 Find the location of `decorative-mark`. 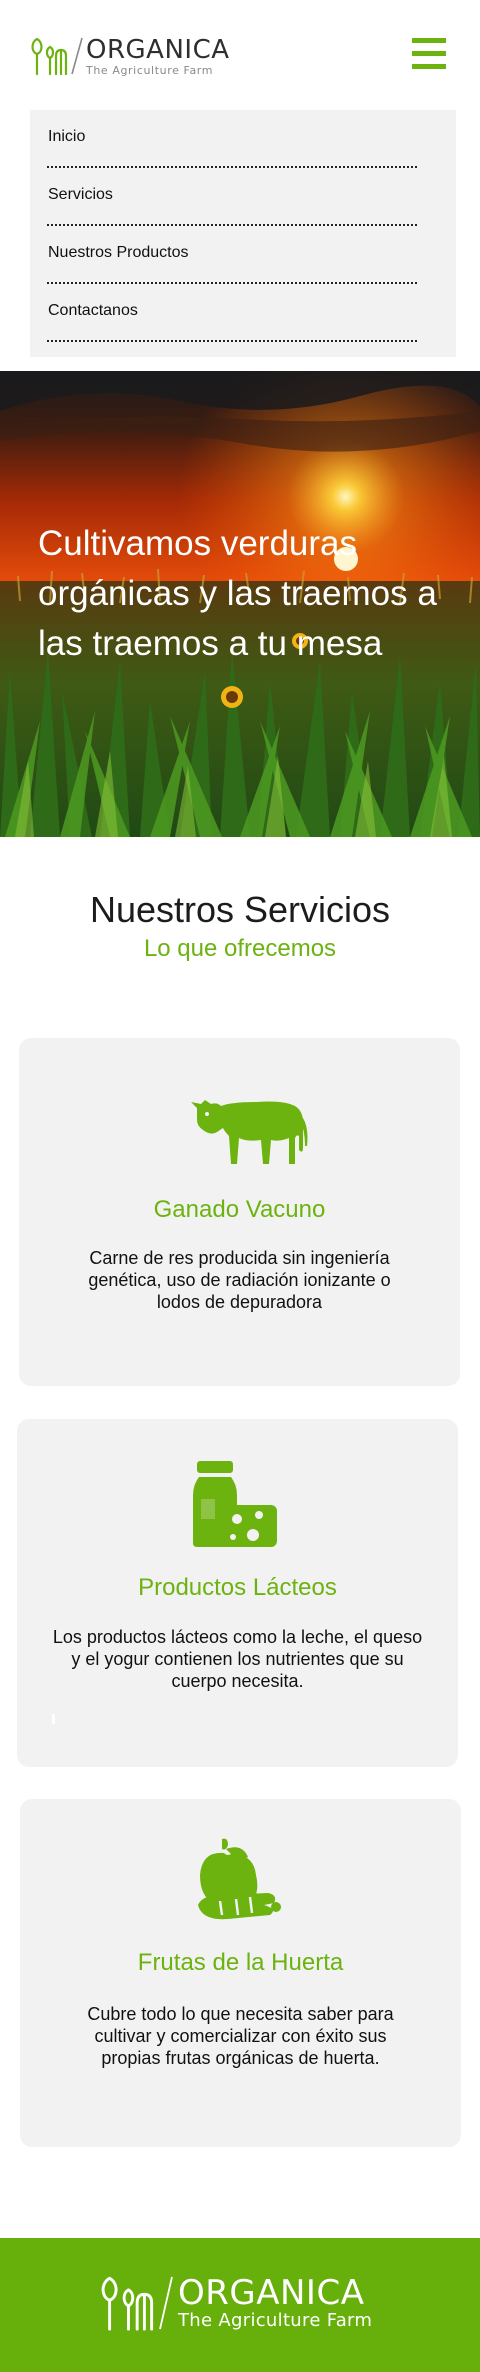

decorative-mark is located at coordinates (53, 1719).